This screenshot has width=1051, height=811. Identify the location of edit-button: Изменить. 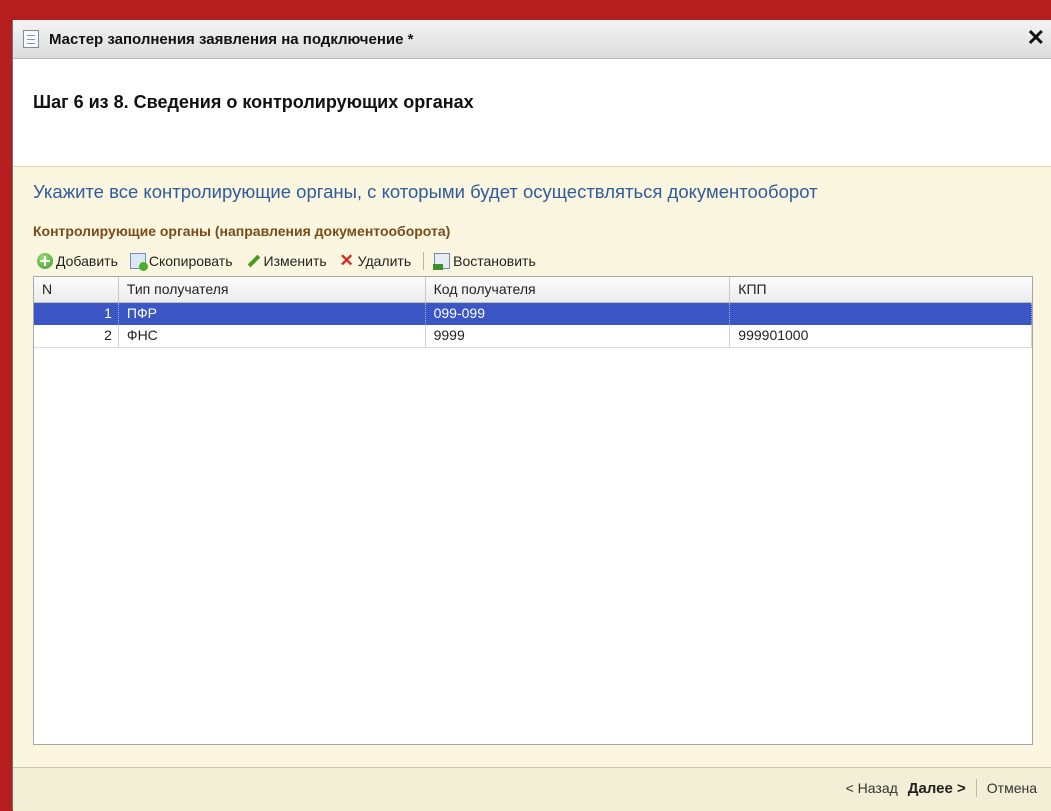
(286, 261).